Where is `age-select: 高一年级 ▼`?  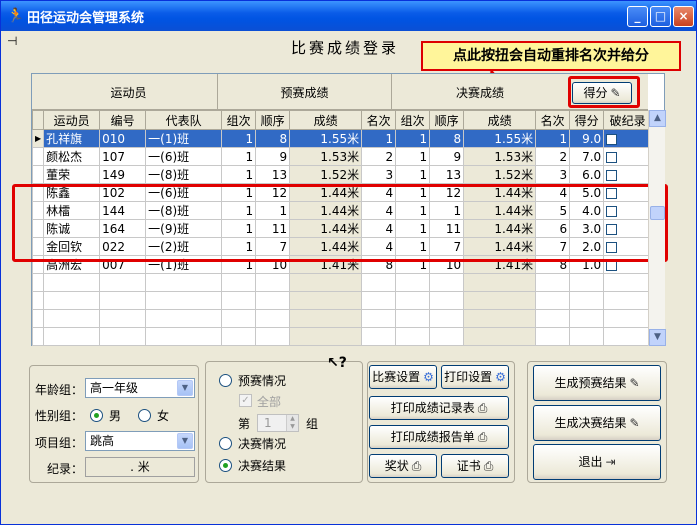 age-select: 高一年级 ▼ is located at coordinates (140, 388).